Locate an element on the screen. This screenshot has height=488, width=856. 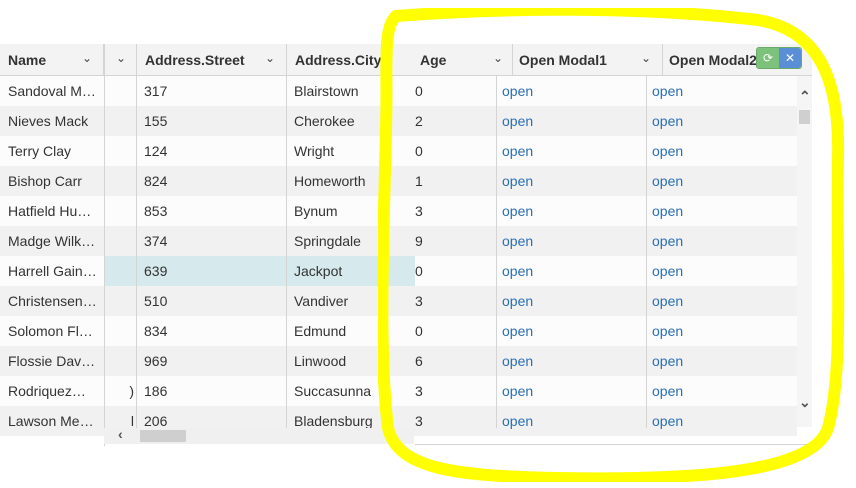
cell-street: 155 is located at coordinates (156, 121).